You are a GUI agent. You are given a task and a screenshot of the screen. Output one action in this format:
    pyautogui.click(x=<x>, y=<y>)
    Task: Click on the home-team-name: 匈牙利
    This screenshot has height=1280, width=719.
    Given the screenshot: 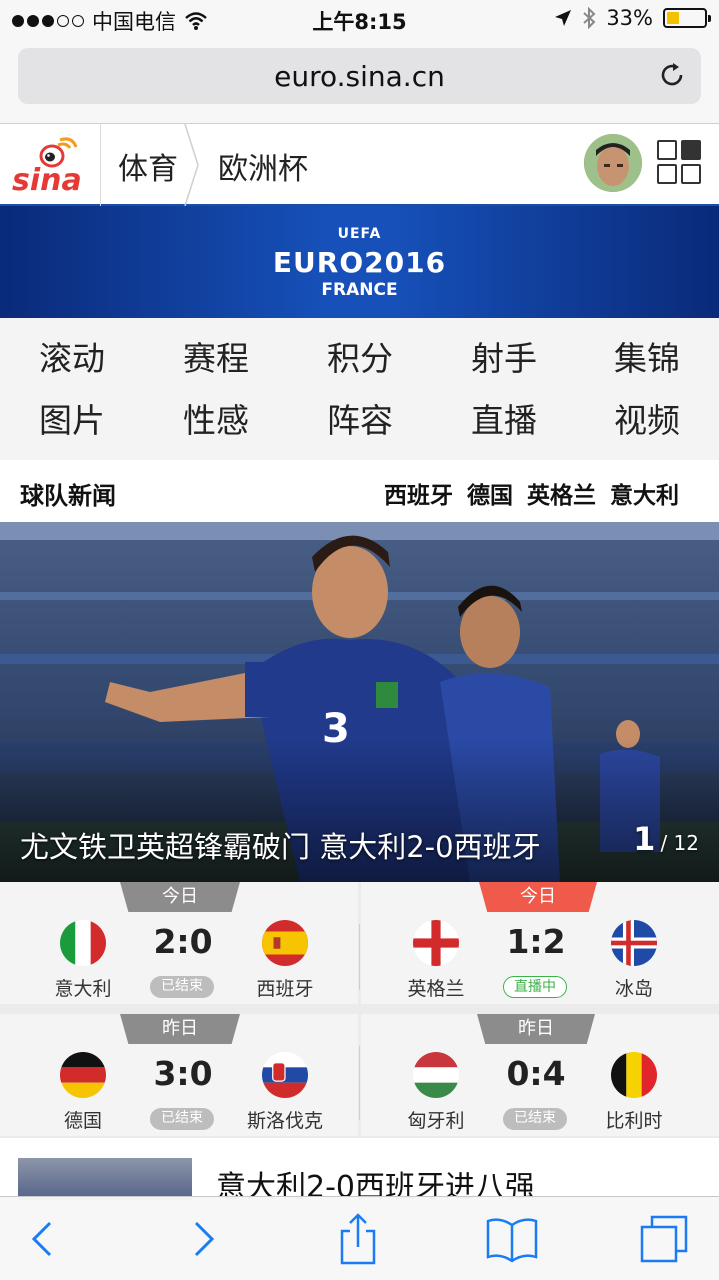 What is the action you would take?
    pyautogui.click(x=436, y=1121)
    